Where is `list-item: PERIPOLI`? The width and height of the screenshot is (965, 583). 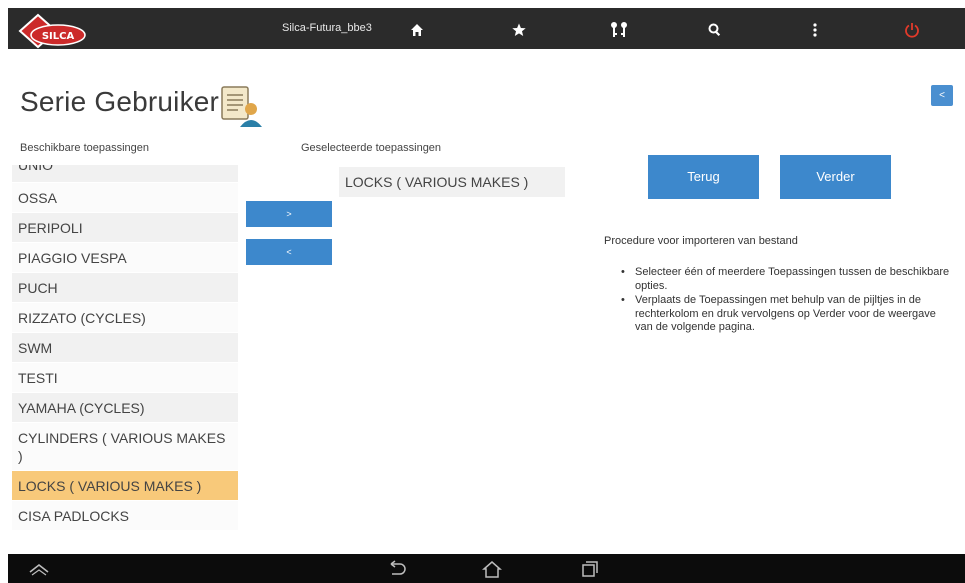
list-item: PERIPOLI is located at coordinates (125, 228).